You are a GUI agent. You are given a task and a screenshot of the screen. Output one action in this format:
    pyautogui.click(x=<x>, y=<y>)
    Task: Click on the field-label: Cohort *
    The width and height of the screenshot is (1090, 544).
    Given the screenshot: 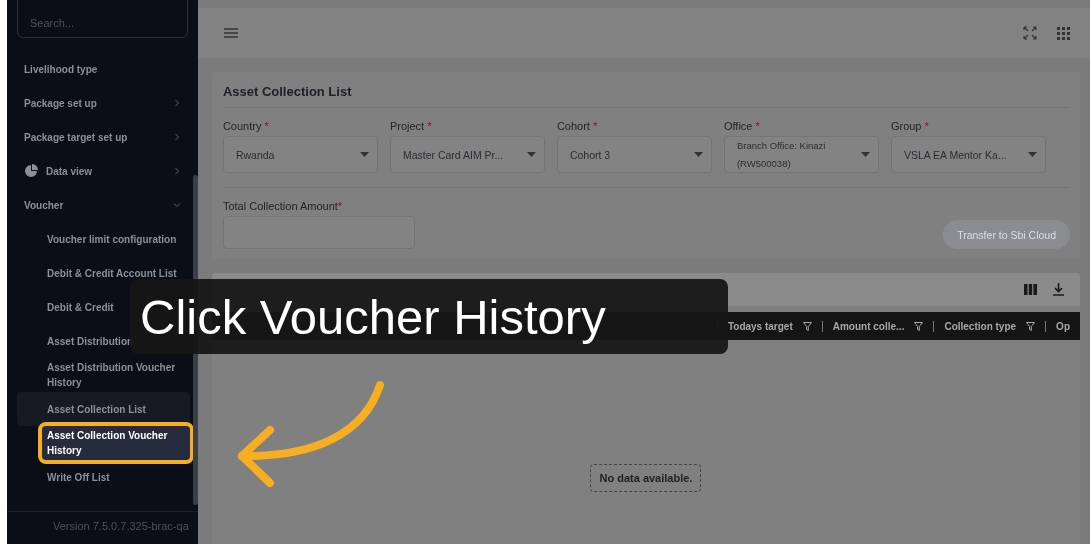 What is the action you would take?
    pyautogui.click(x=577, y=126)
    